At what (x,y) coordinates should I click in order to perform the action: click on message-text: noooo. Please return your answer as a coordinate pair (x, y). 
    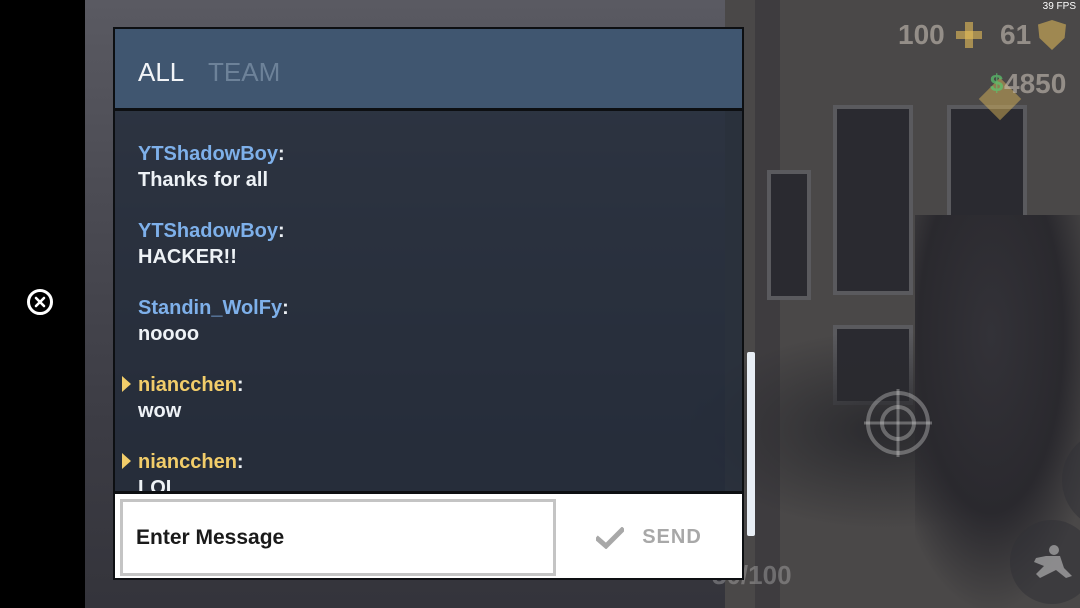
    Looking at the image, I should click on (169, 334).